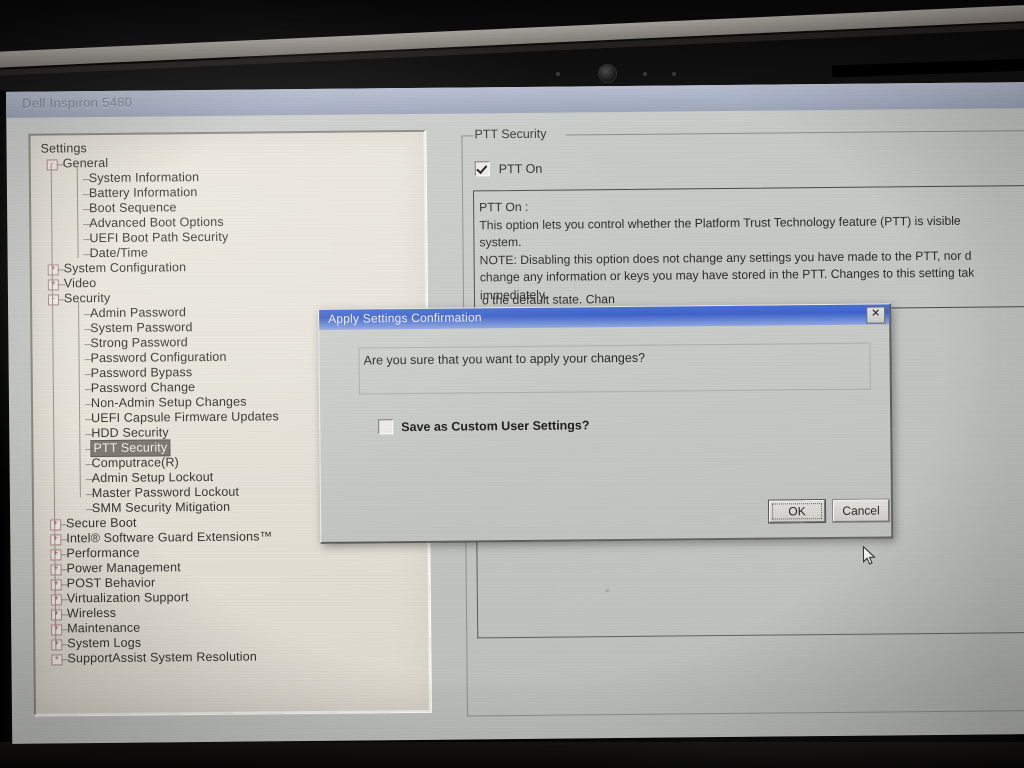 The height and width of the screenshot is (768, 1024). Describe the element at coordinates (143, 193) in the screenshot. I see `tree-item-label: Battery Information` at that location.